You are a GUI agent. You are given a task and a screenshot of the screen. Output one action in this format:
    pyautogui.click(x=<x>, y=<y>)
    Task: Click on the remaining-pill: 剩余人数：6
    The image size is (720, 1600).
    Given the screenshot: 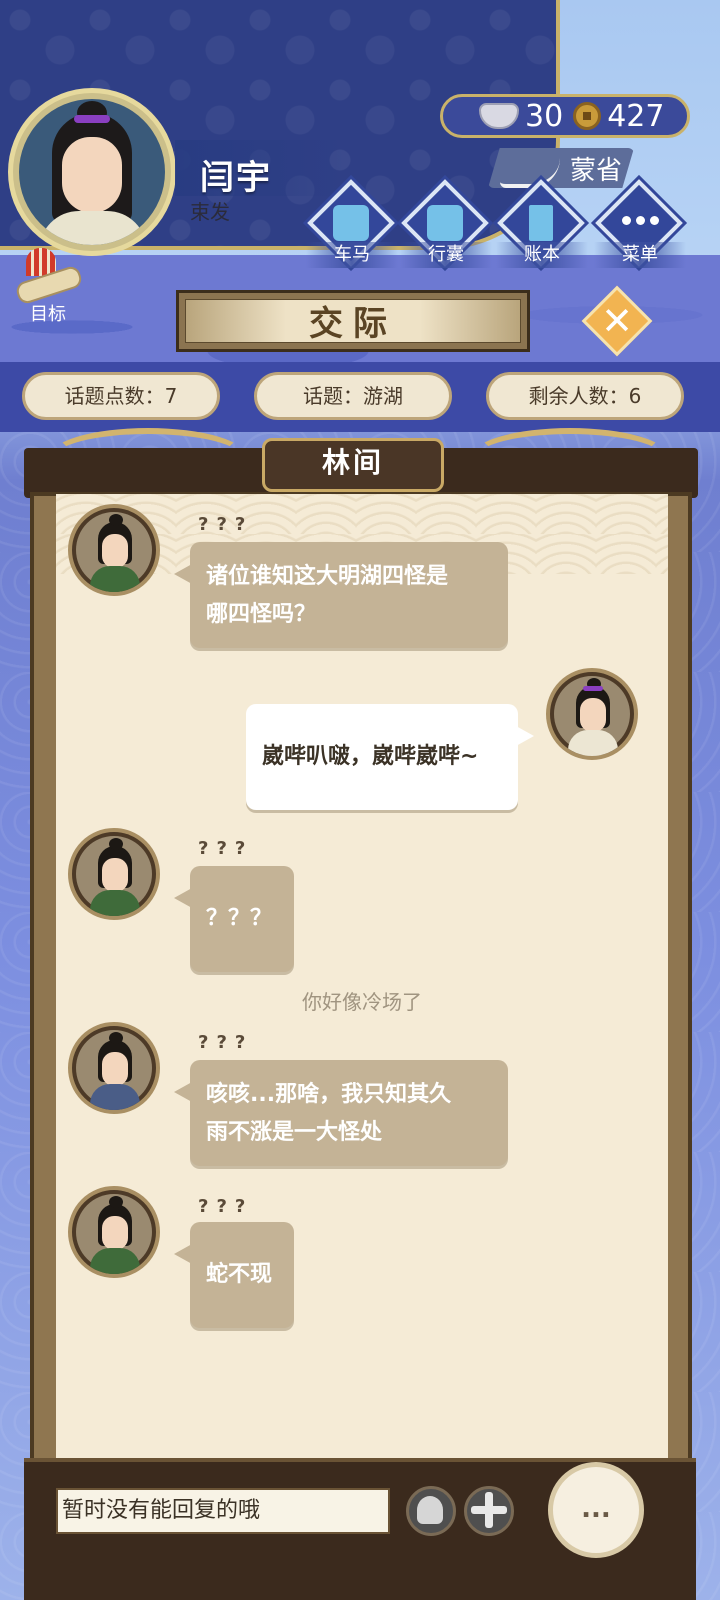 What is the action you would take?
    pyautogui.click(x=585, y=396)
    